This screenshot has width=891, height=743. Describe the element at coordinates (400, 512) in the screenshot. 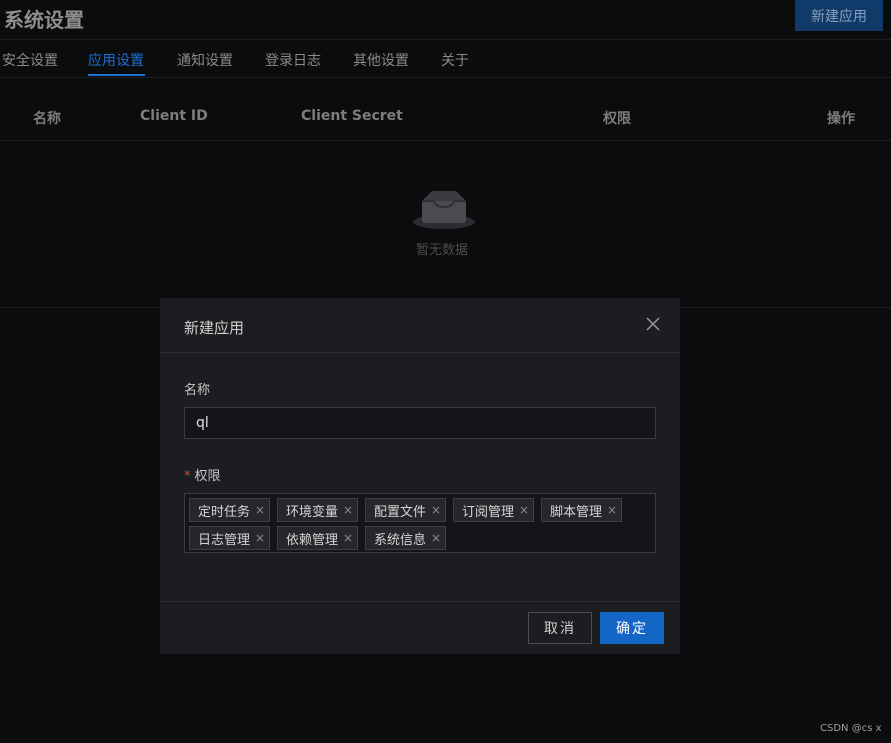

I see `permission-tag-label: 配置文件` at that location.